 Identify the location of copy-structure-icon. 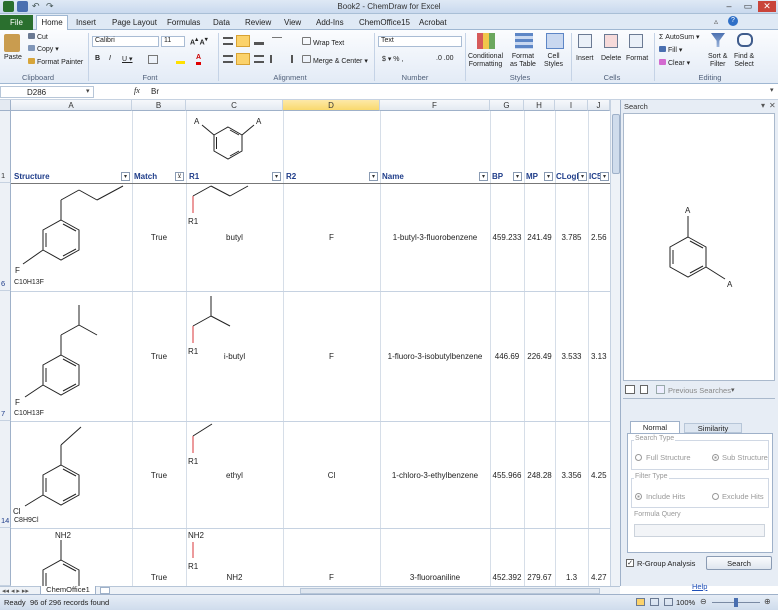
(630, 389).